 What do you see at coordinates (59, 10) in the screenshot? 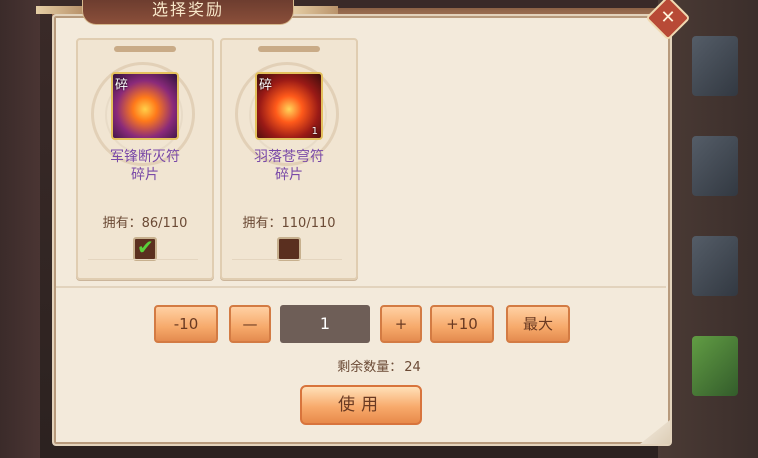
I see `title-decoration-left` at bounding box center [59, 10].